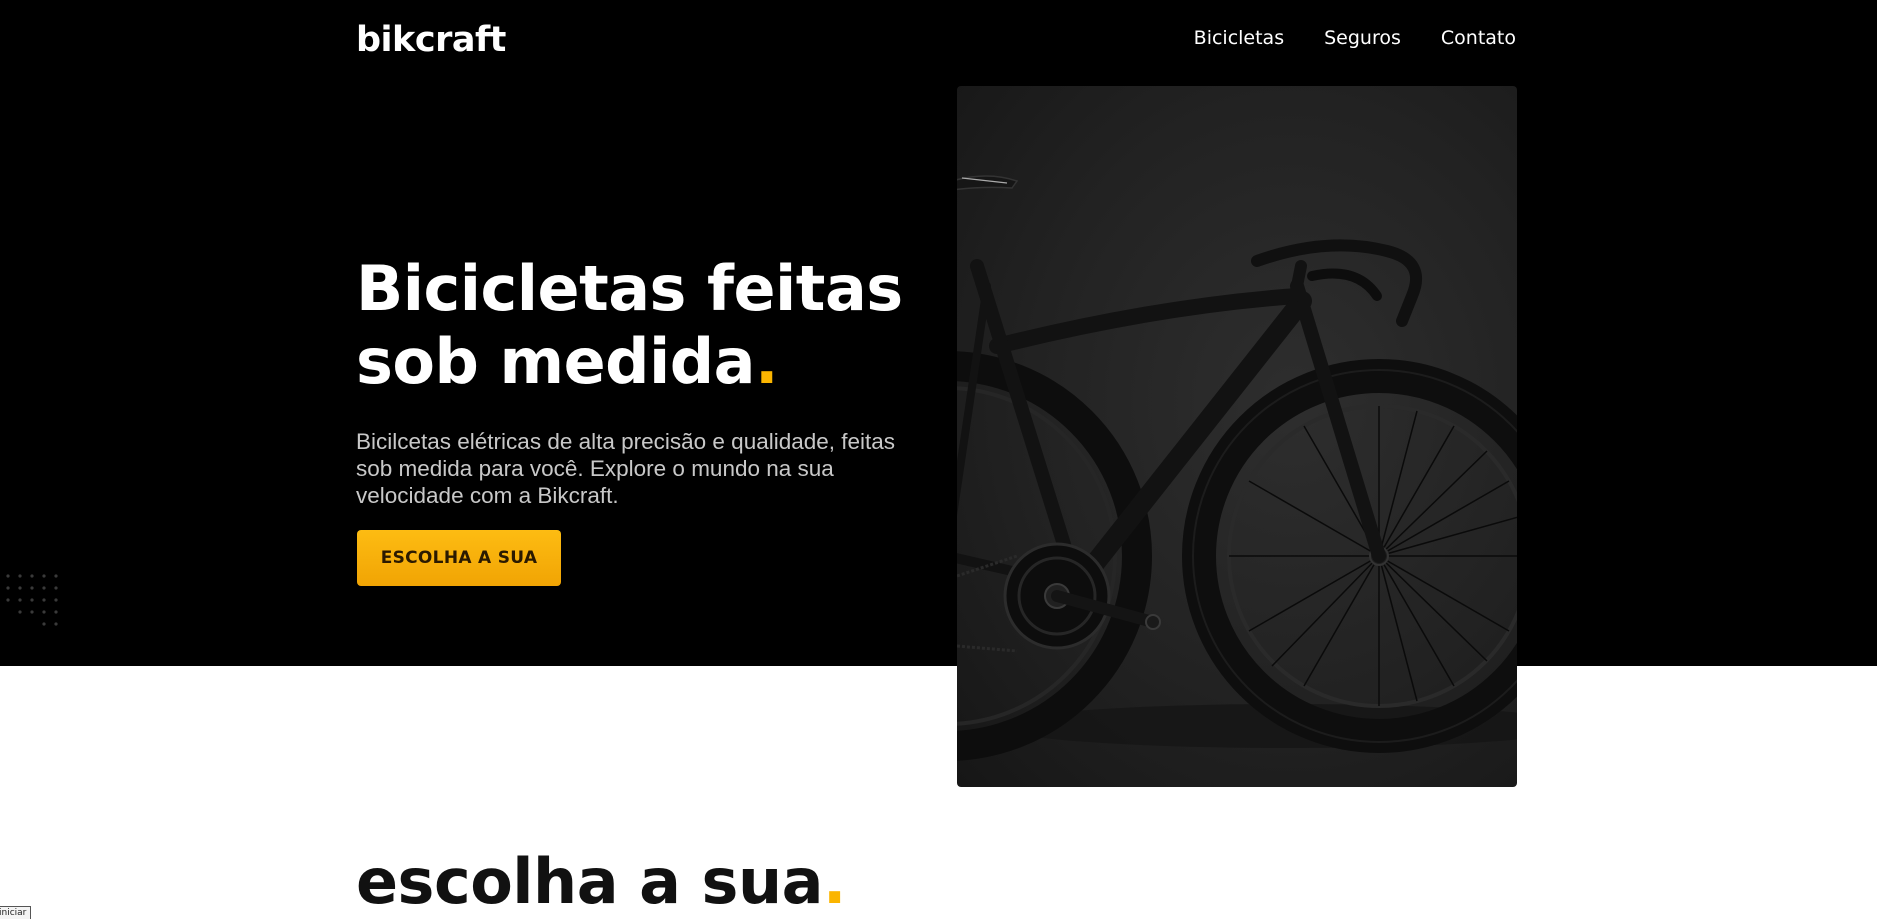  I want to click on section-title: escolha a sua., so click(601, 880).